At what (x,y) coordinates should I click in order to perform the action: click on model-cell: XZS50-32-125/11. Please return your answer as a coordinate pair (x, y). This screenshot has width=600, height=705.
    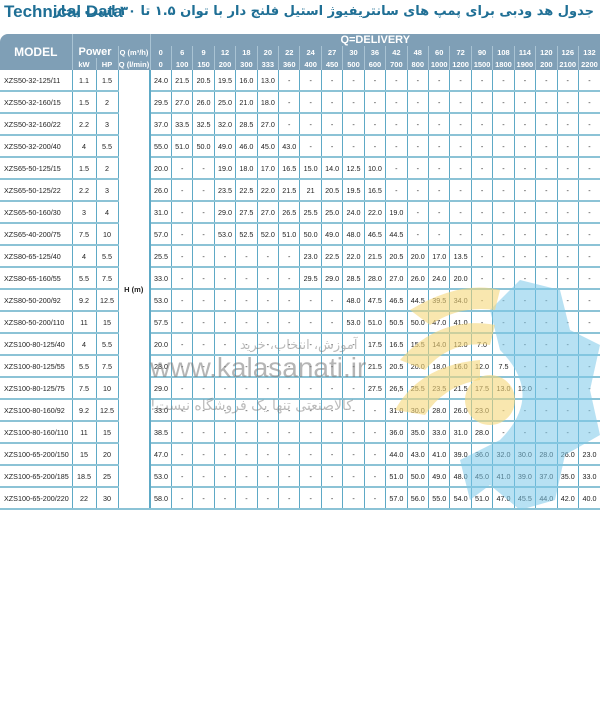
    Looking at the image, I should click on (36, 81).